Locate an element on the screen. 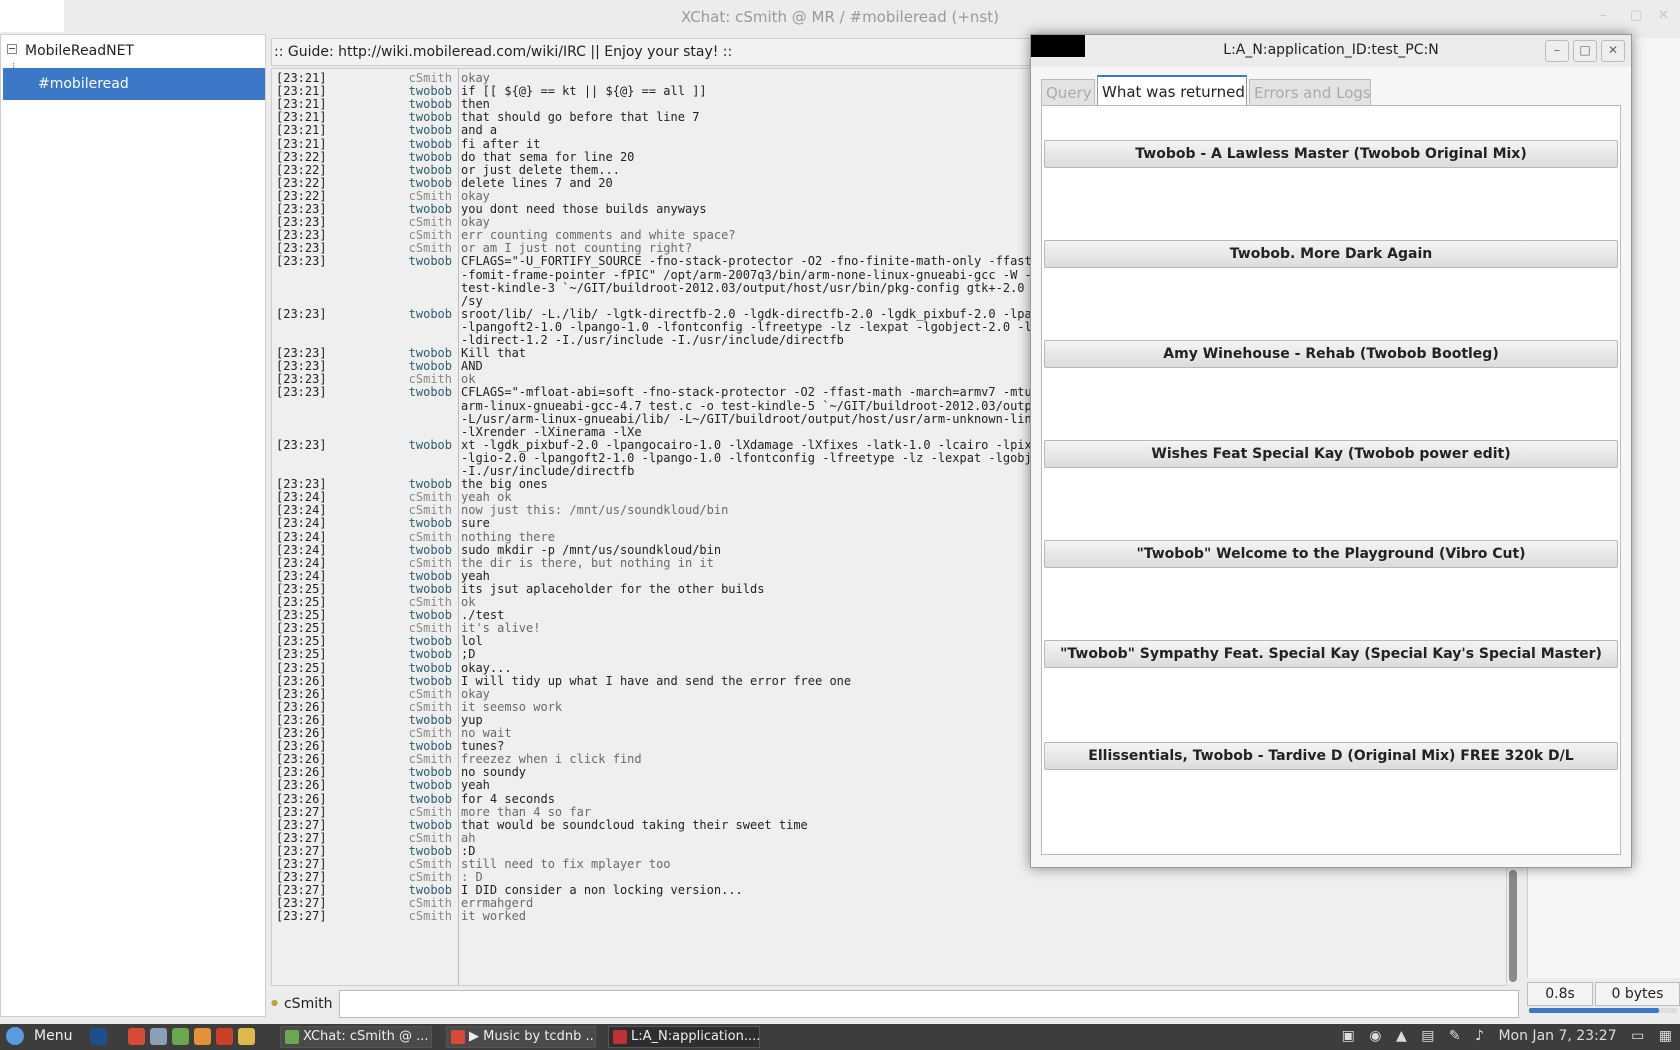 This screenshot has width=1680, height=1050. message-input is located at coordinates (929, 1004).